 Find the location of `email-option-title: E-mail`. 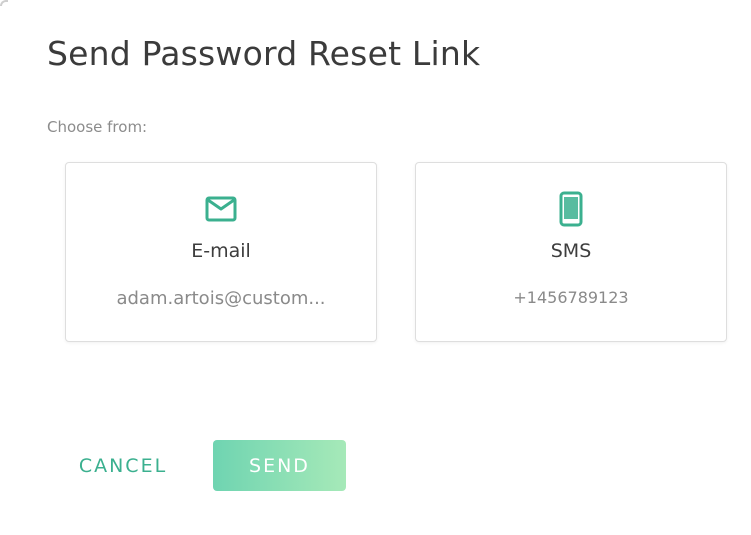

email-option-title: E-mail is located at coordinates (221, 251).